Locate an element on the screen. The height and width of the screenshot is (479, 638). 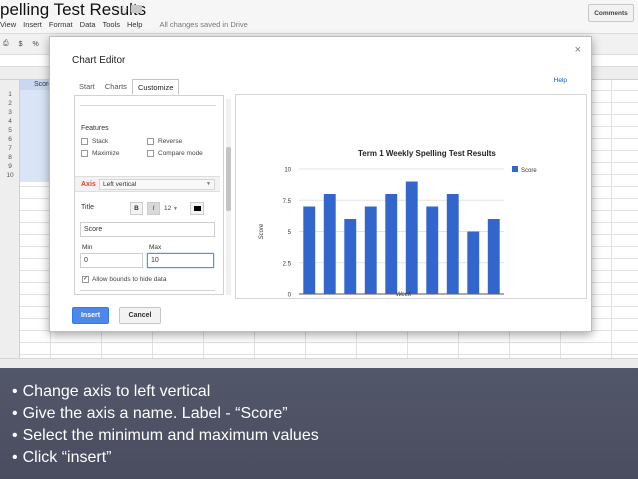
maximize-checkbox is located at coordinates (84, 153).